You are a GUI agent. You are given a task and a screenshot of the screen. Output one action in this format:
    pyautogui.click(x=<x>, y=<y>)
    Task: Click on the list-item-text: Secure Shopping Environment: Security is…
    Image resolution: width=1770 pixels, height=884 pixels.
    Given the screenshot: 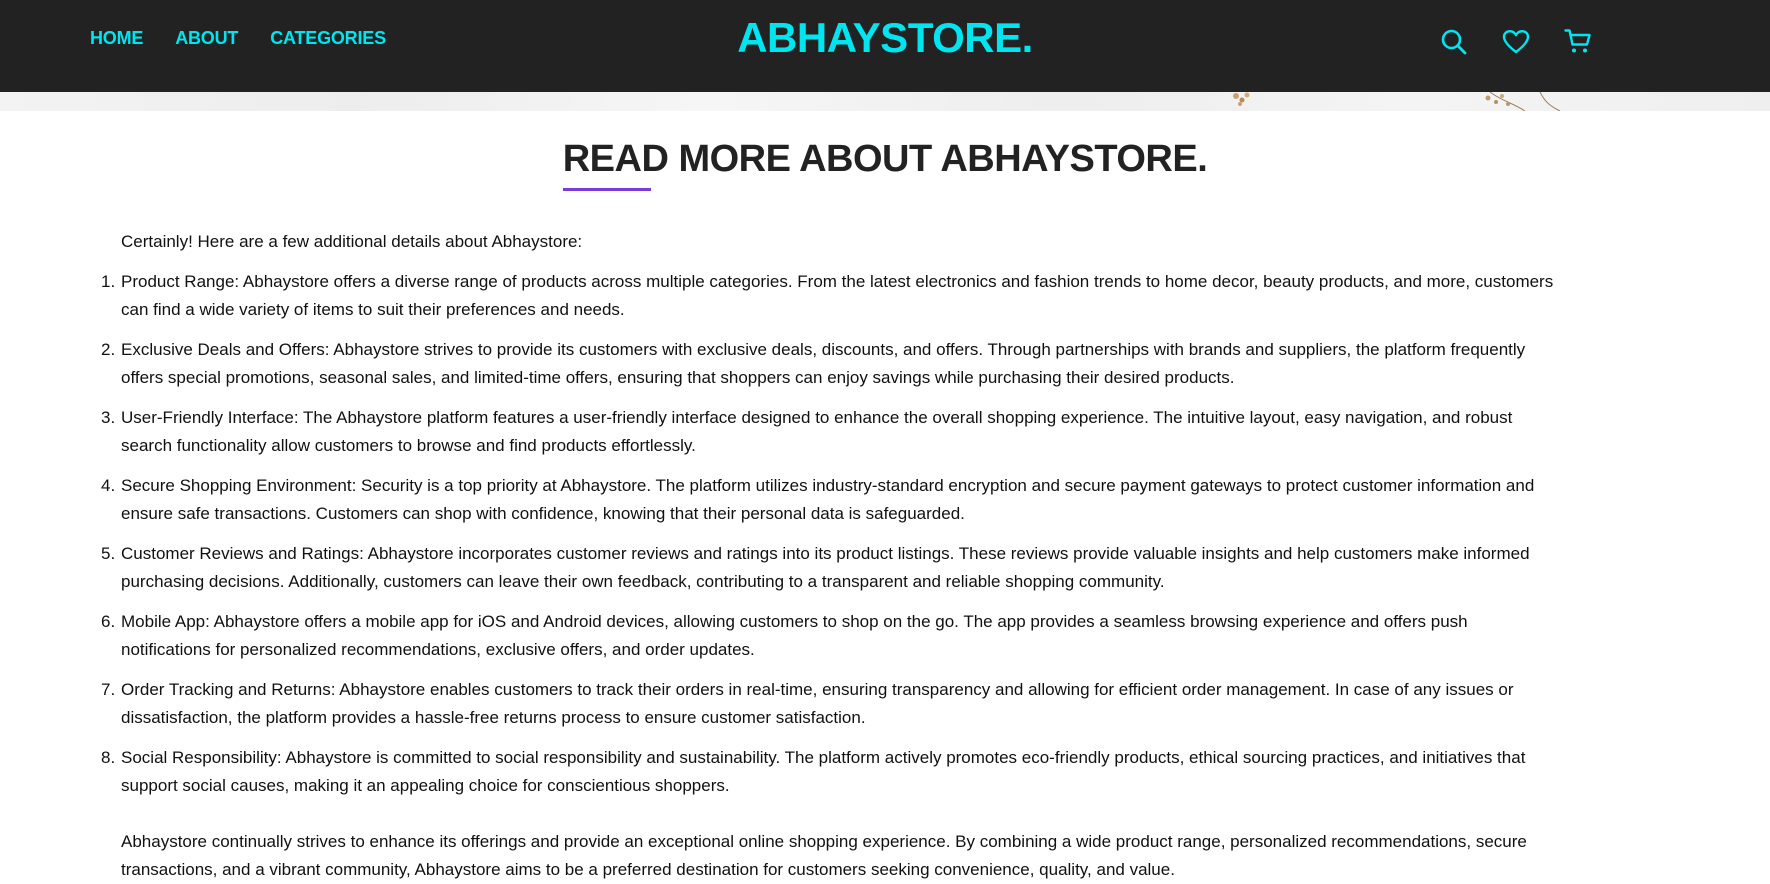 What is the action you would take?
    pyautogui.click(x=828, y=499)
    